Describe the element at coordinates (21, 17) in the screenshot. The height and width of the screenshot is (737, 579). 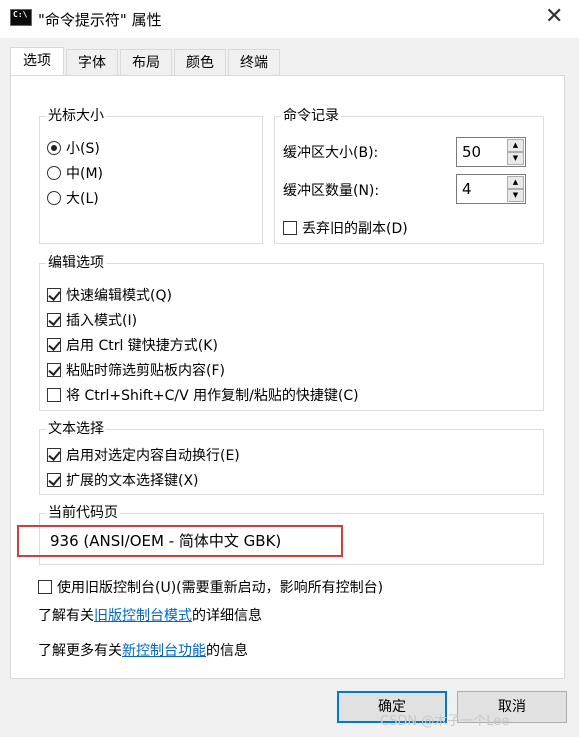
I see `command-prompt-icon: C:\` at that location.